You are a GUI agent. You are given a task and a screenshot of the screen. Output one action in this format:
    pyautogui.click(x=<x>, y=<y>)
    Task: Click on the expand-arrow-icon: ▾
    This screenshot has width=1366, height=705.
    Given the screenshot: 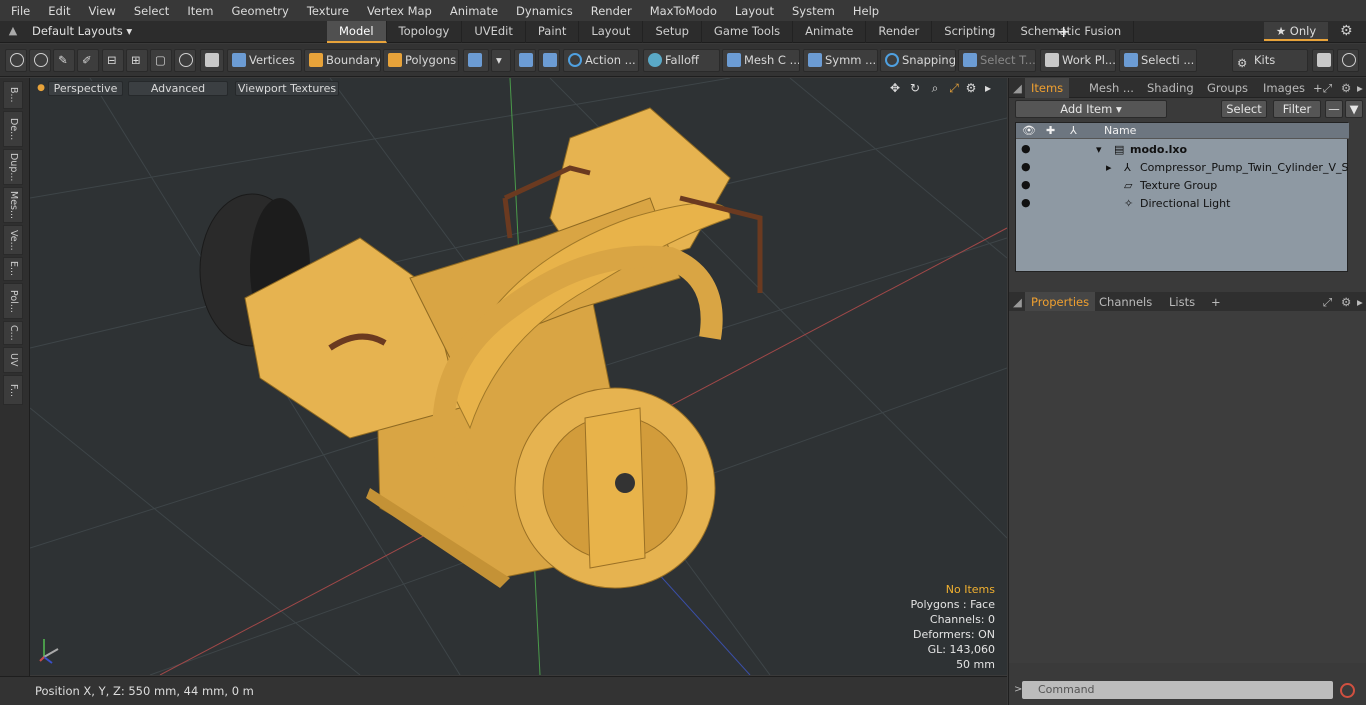 What is the action you would take?
    pyautogui.click(x=1099, y=149)
    